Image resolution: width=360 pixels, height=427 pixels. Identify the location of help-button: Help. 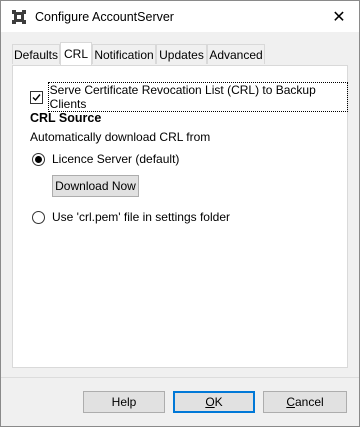
(124, 402).